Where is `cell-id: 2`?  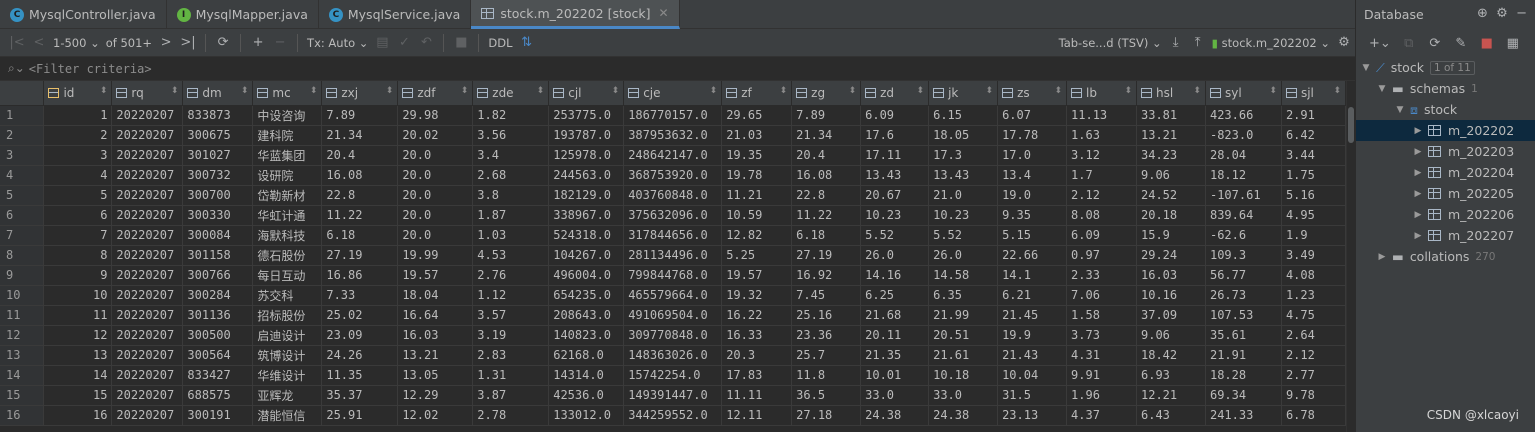
cell-id: 2 is located at coordinates (78, 135).